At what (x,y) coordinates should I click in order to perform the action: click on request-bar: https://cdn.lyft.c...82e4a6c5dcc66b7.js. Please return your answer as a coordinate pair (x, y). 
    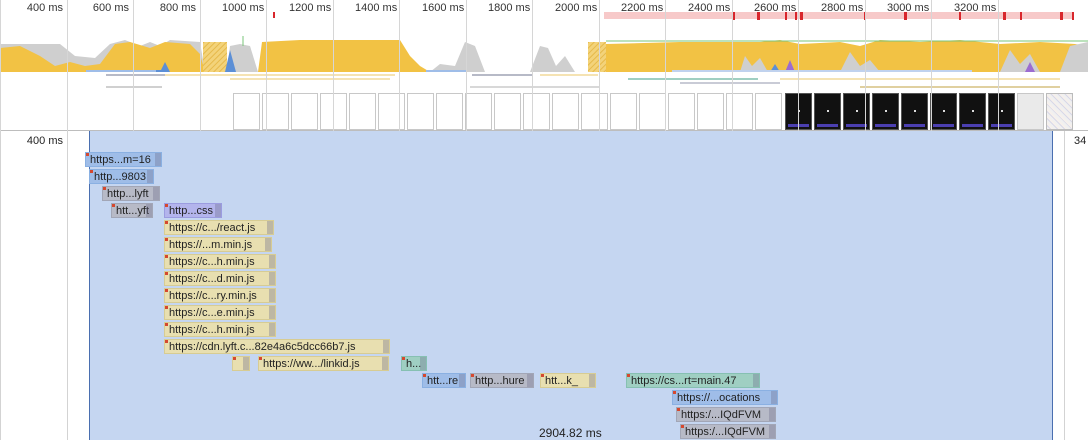
    Looking at the image, I should click on (277, 346).